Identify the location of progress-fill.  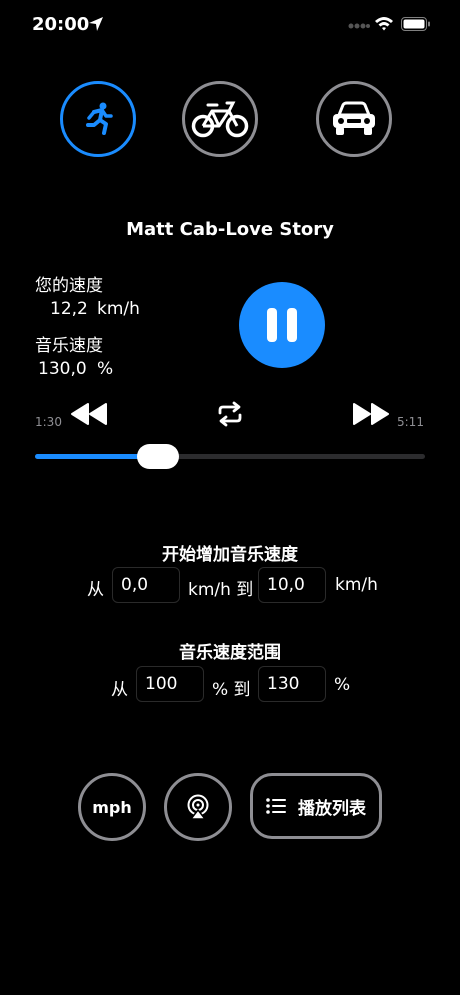
(92, 456).